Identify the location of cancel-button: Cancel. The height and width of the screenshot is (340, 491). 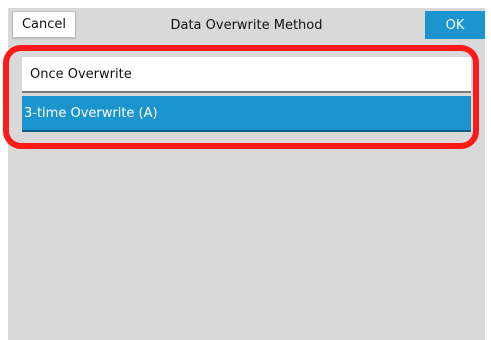
(44, 24).